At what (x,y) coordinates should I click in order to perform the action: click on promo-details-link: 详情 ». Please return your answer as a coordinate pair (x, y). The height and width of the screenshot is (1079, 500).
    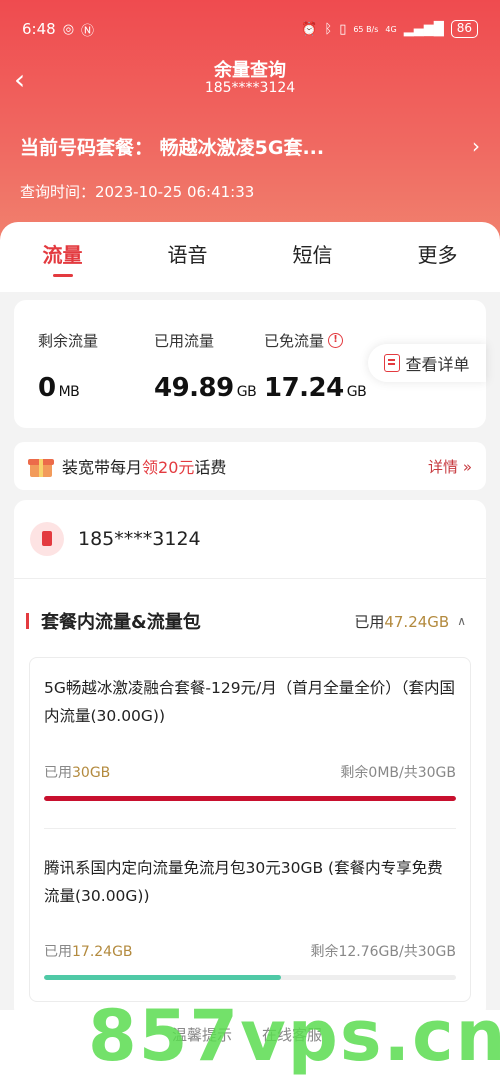
    Looking at the image, I should click on (450, 466).